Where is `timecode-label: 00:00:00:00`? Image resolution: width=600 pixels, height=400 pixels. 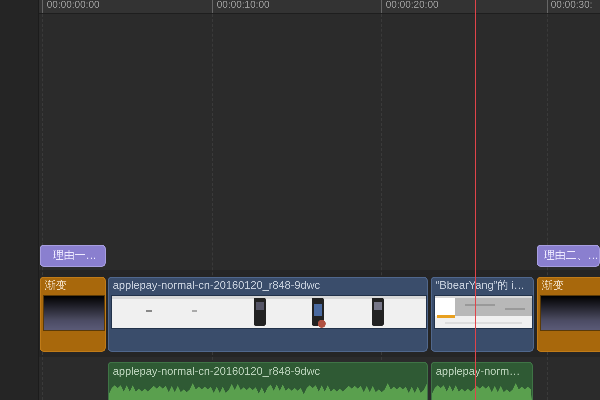 timecode-label: 00:00:00:00 is located at coordinates (71, 6).